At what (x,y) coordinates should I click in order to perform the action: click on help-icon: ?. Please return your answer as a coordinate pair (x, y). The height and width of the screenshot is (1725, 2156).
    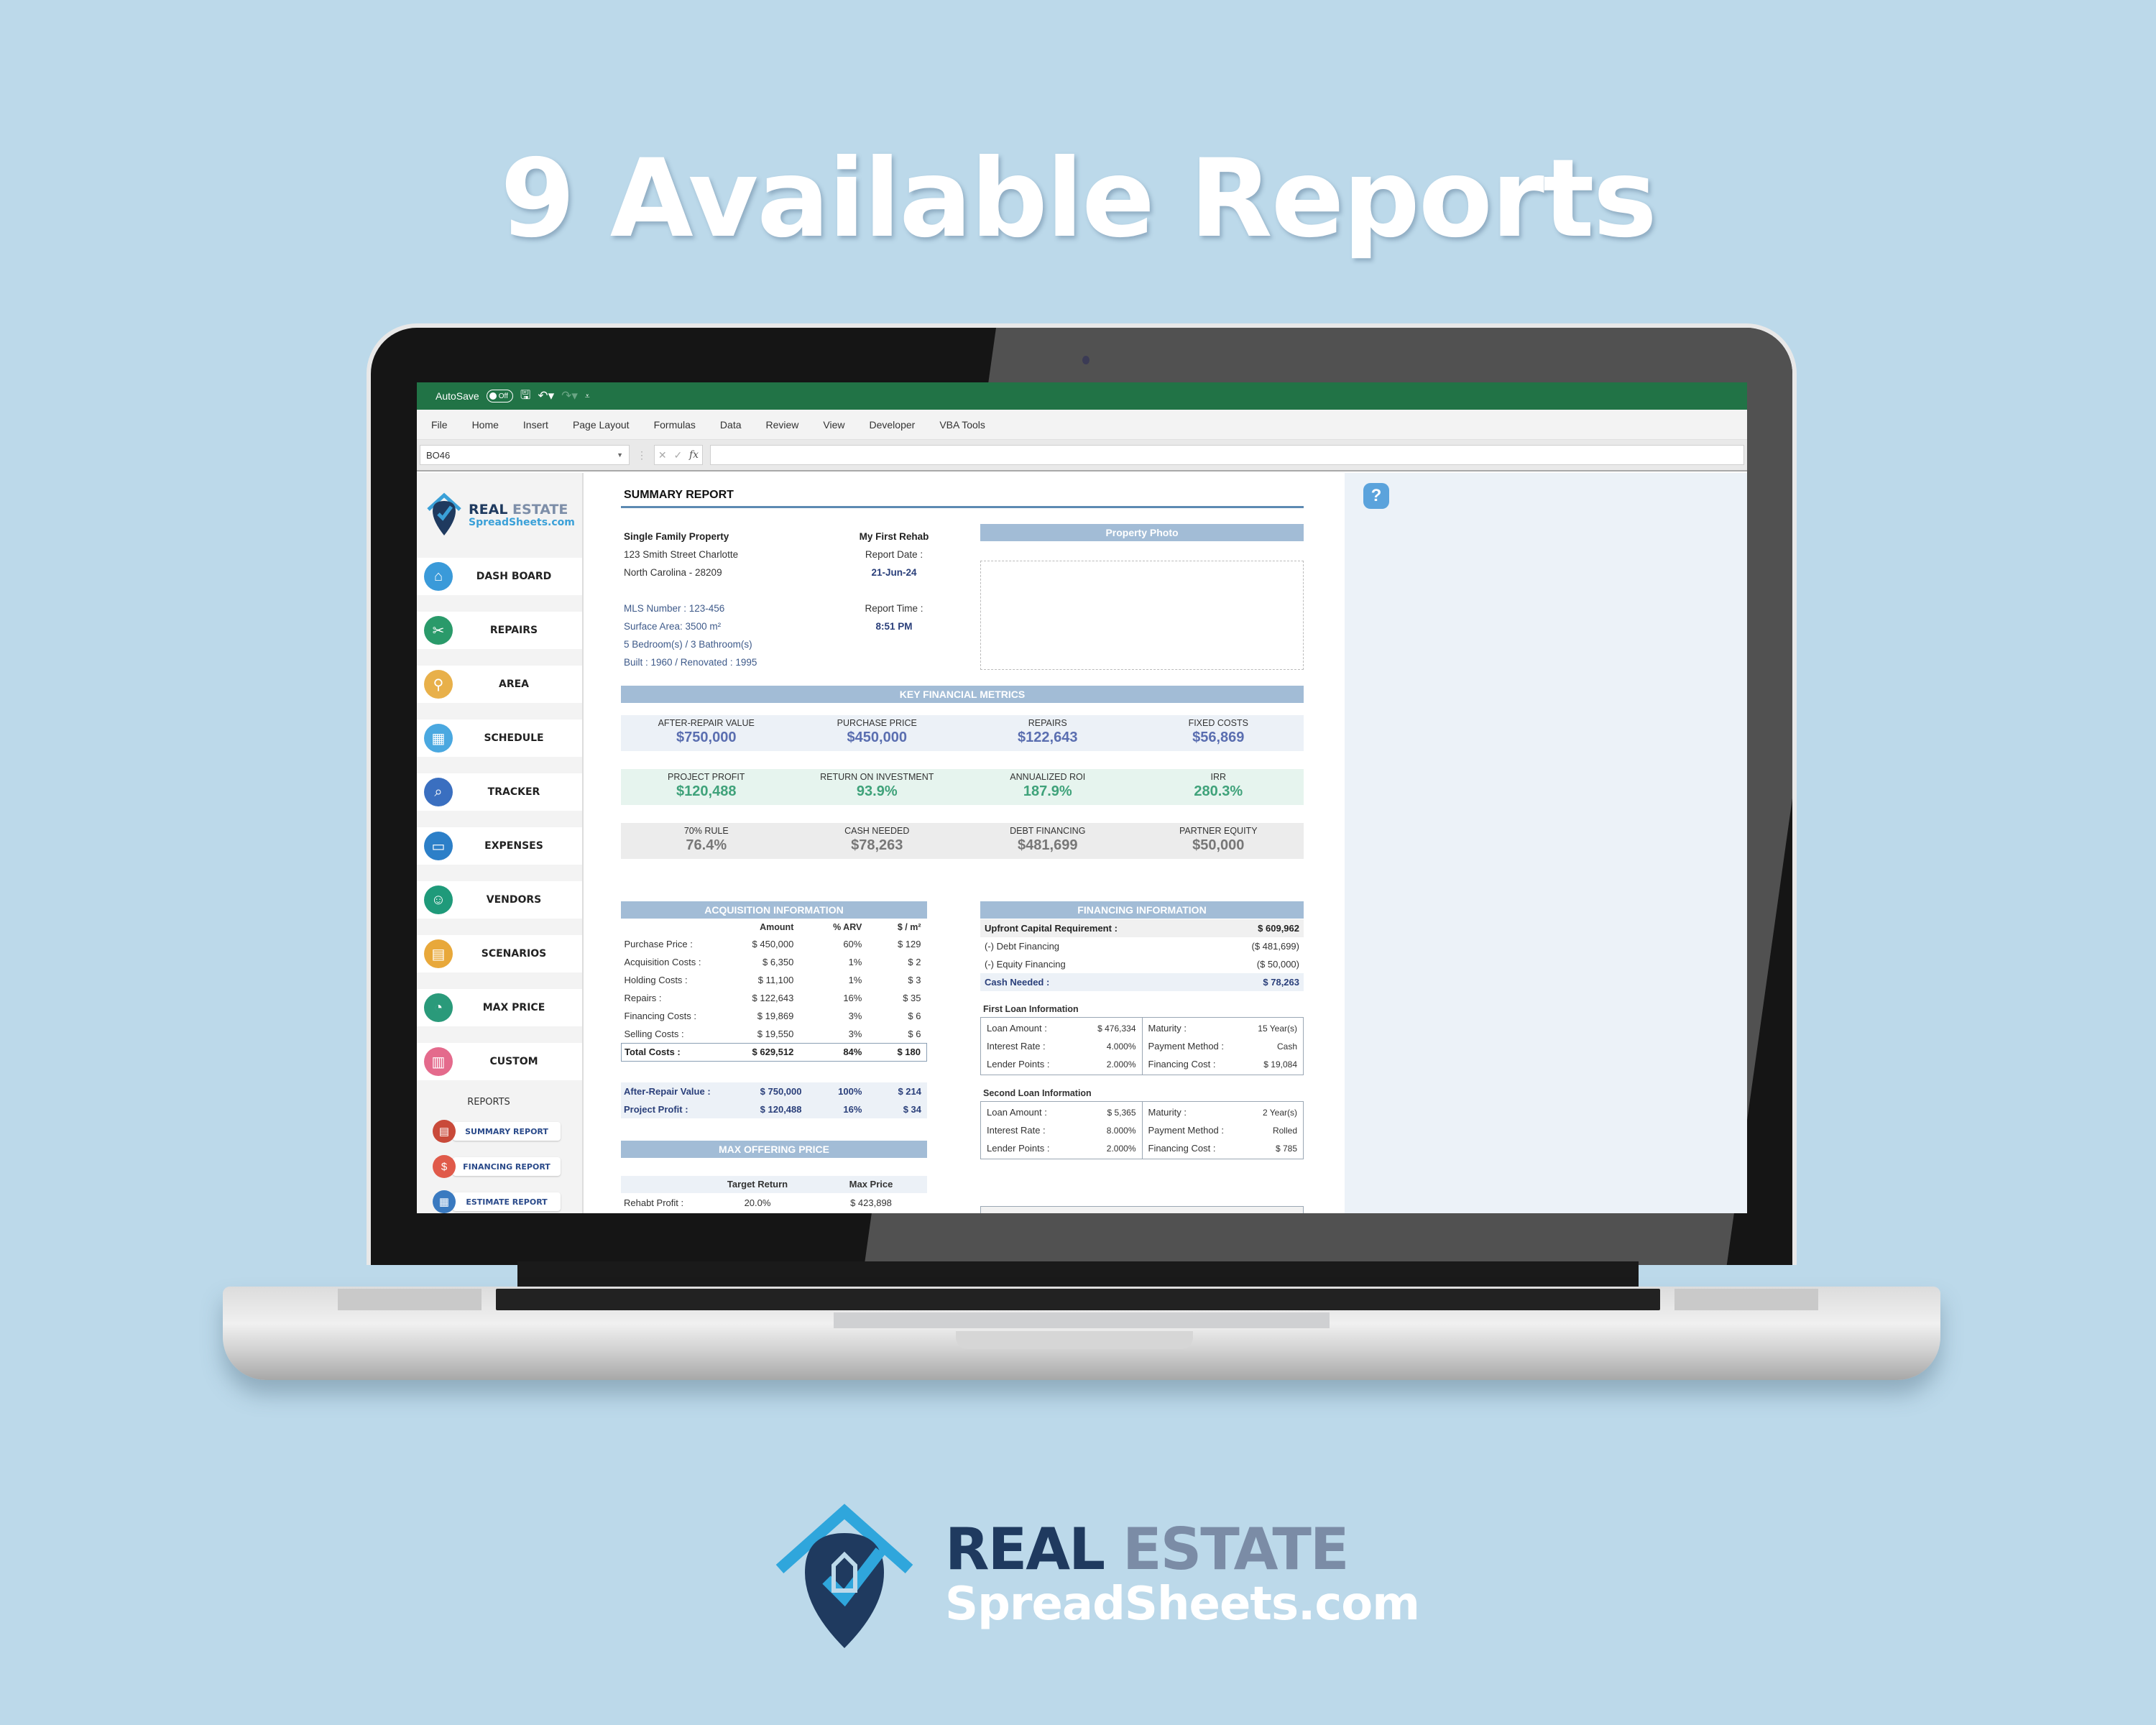
    Looking at the image, I should click on (1376, 496).